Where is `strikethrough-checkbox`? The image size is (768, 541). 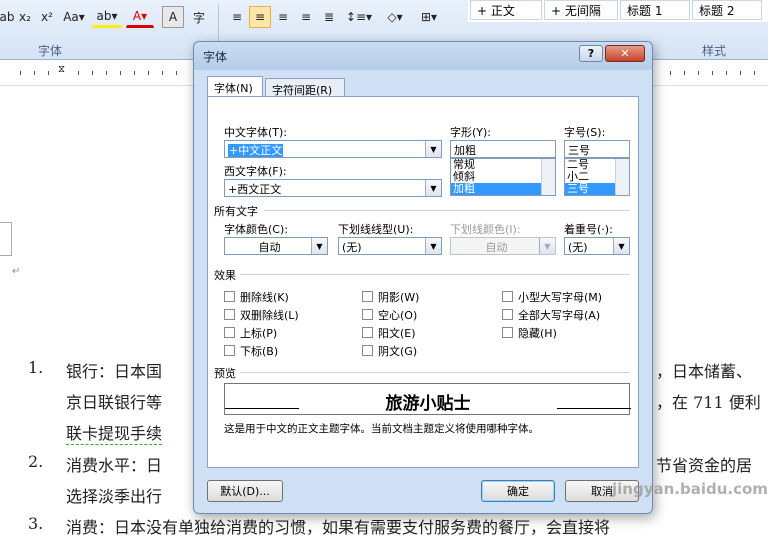 strikethrough-checkbox is located at coordinates (229, 296).